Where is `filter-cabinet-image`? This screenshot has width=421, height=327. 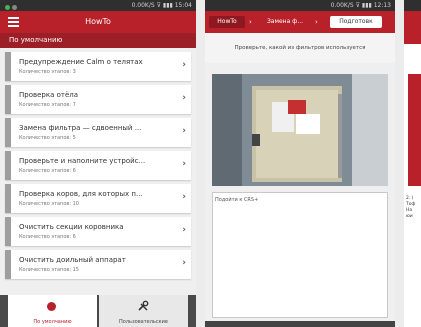
filter-cabinet-image is located at coordinates (300, 130).